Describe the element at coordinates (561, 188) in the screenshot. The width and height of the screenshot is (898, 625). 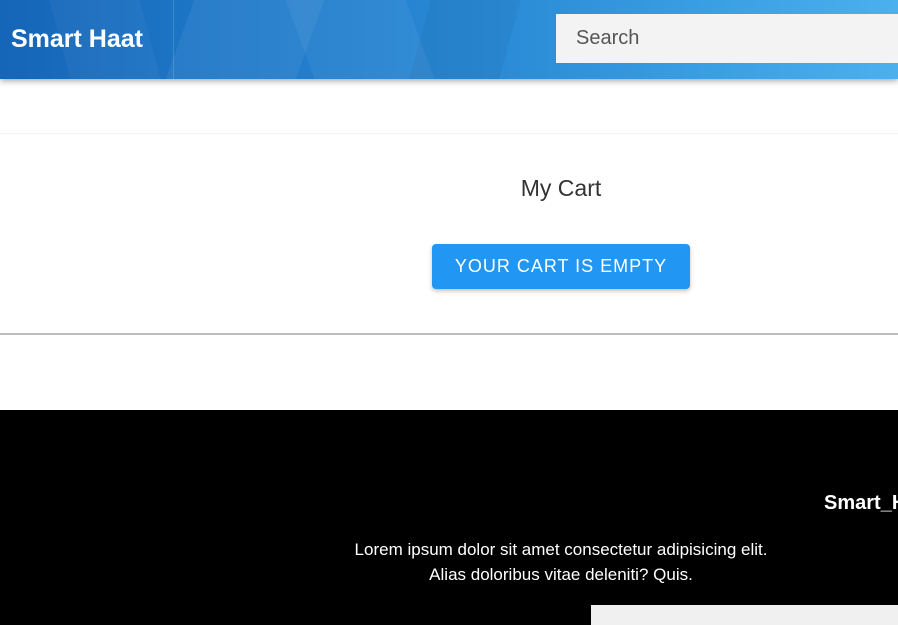
I see `page-title: My Cart` at that location.